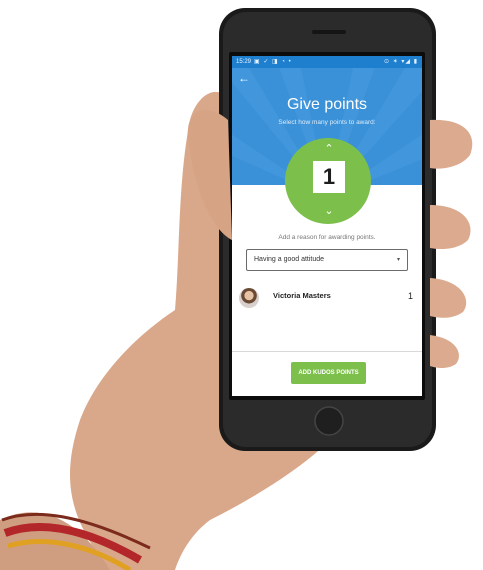 The image size is (483, 570). What do you see at coordinates (327, 260) in the screenshot?
I see `reason-dropdown: Having a good attitude ▾` at bounding box center [327, 260].